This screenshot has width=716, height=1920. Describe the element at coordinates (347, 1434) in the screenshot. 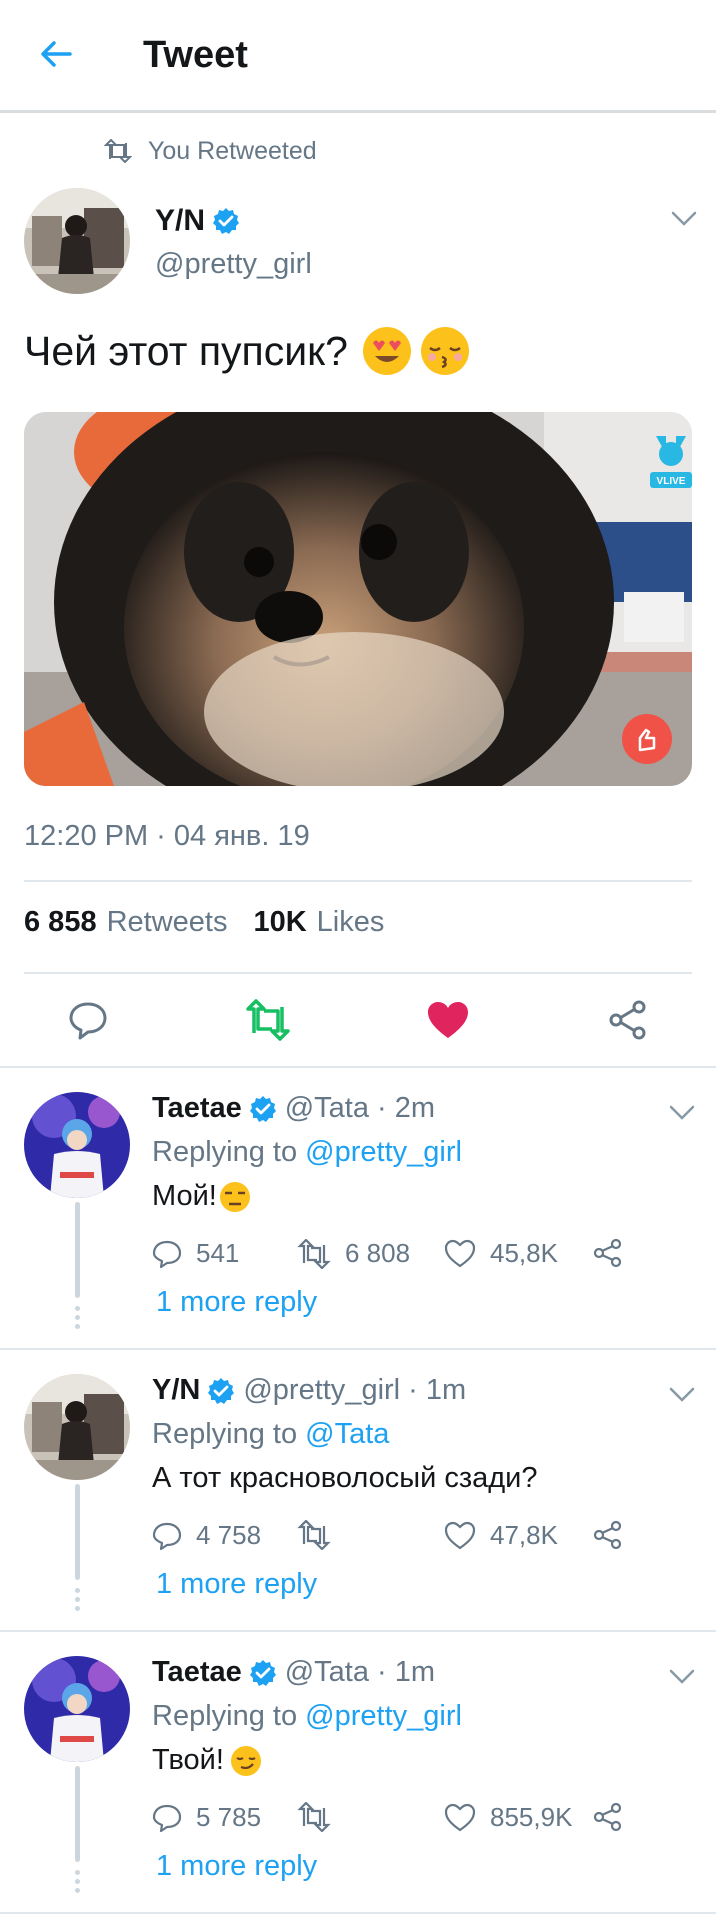

I see `replying-to-link: @Tata` at that location.